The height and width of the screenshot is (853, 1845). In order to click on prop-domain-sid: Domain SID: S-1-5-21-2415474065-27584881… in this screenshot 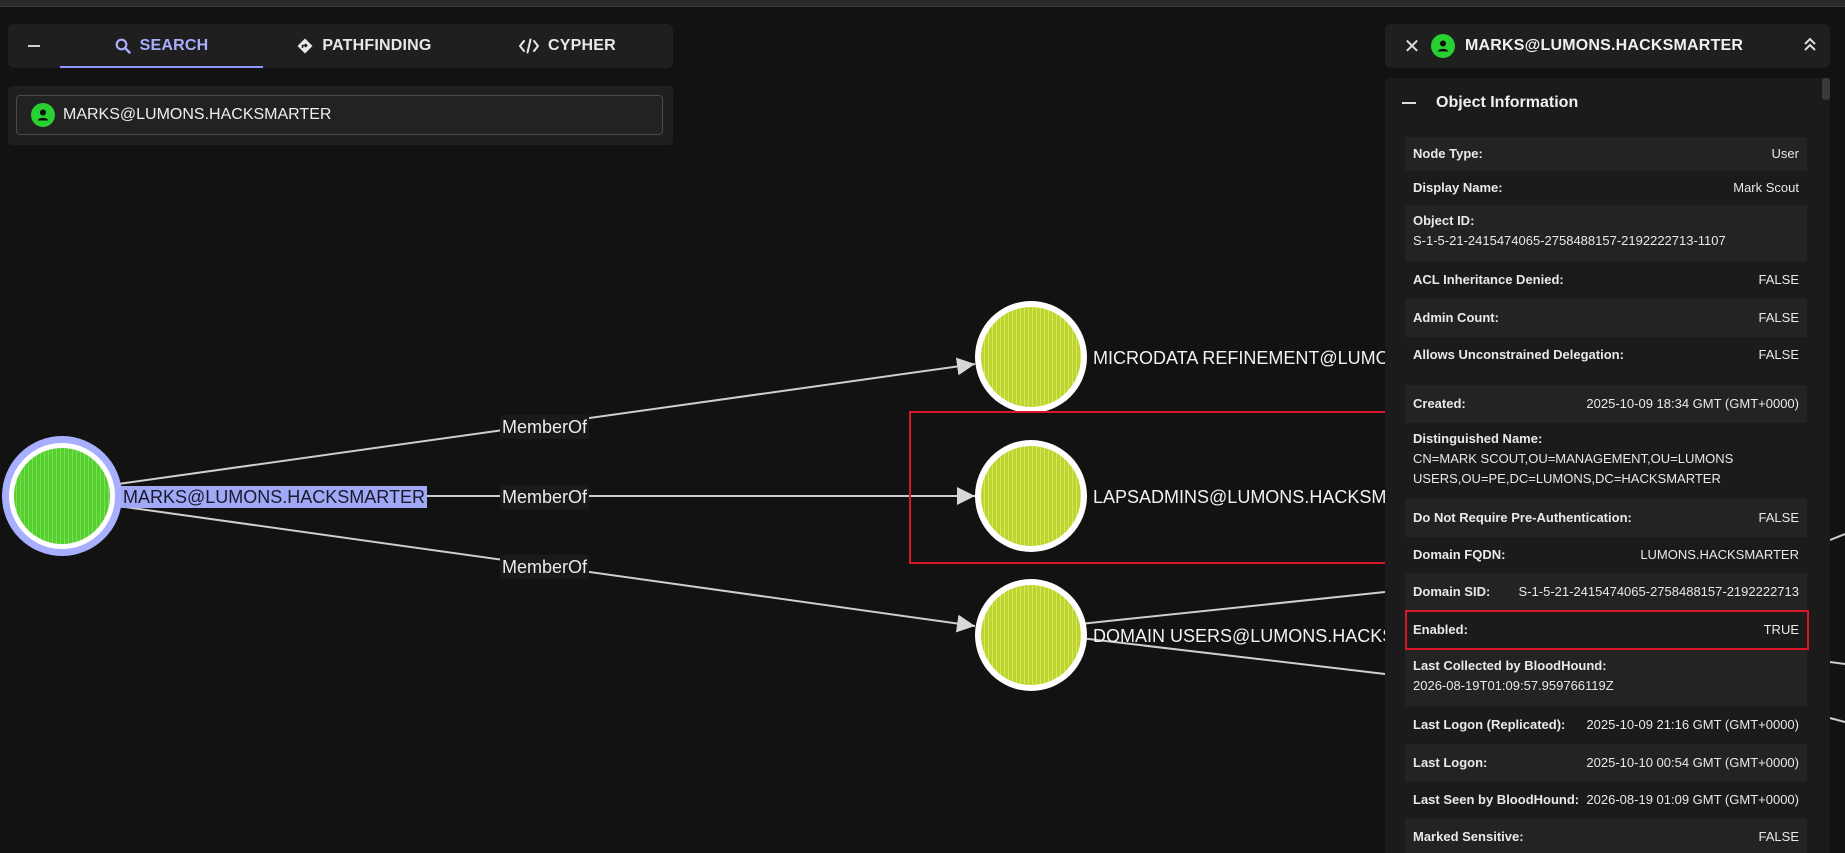, I will do `click(1606, 592)`.